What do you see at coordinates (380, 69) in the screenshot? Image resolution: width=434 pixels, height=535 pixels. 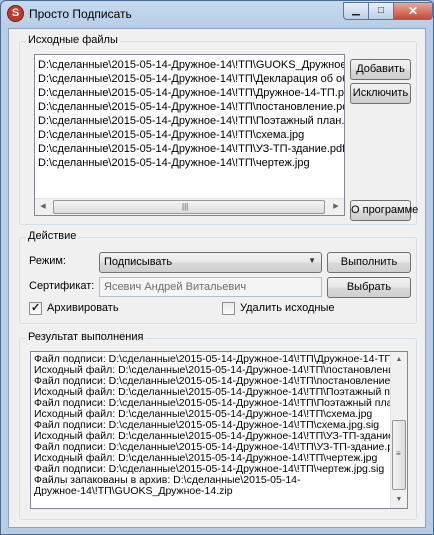 I see `add-button: Добавить` at bounding box center [380, 69].